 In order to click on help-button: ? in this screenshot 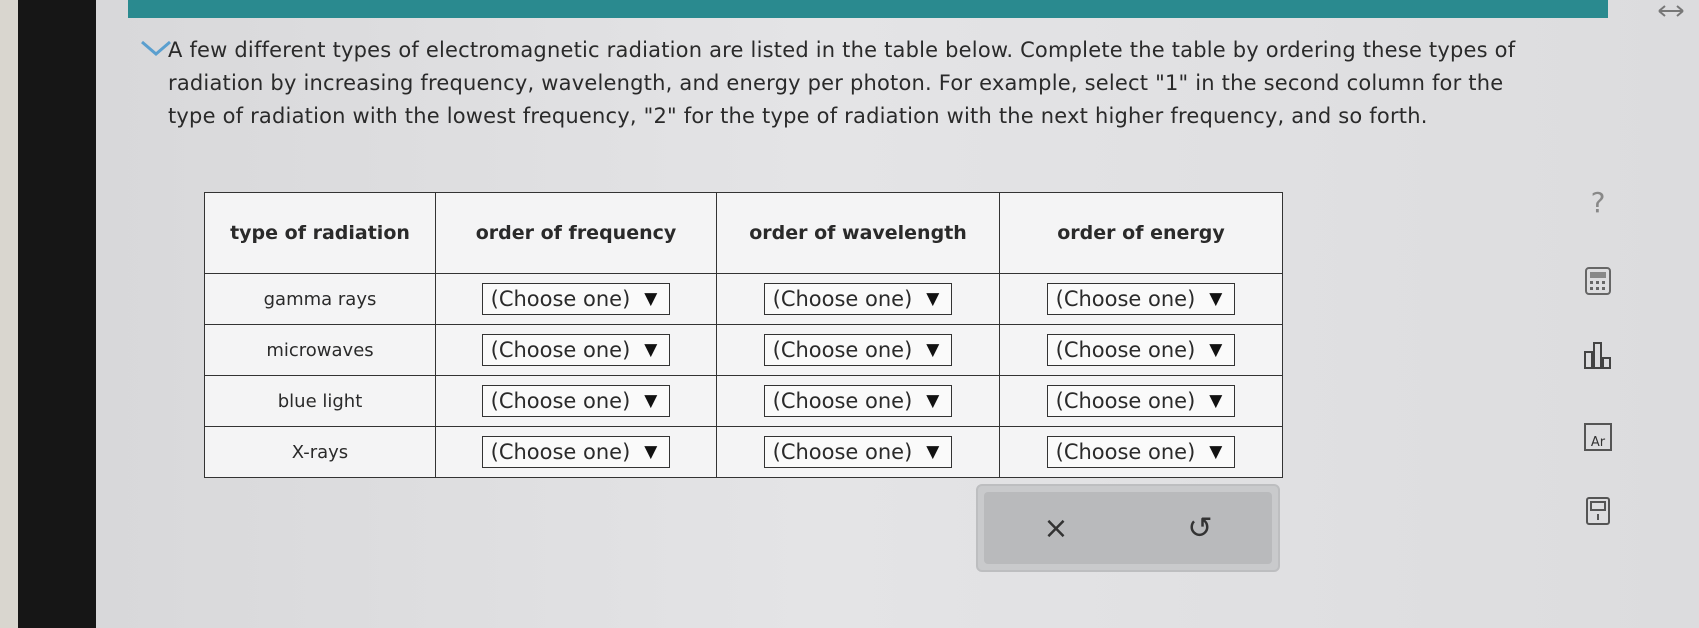, I will do `click(1598, 202)`.